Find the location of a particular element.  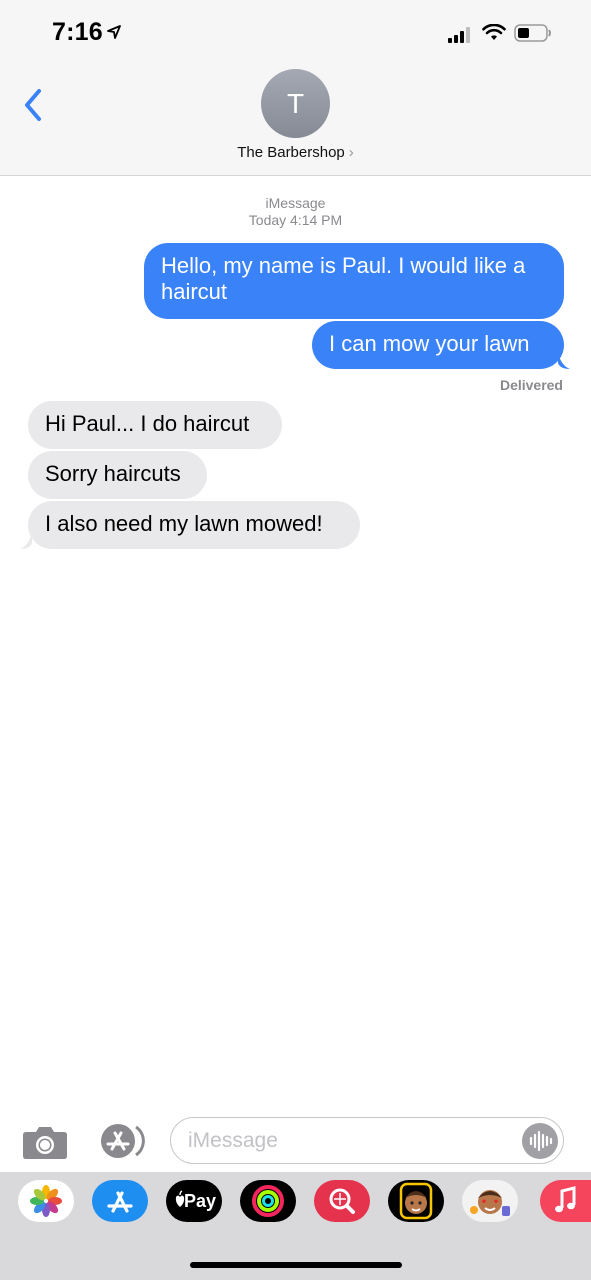

message-text: Hi Paul... I do haircut is located at coordinates (147, 423).